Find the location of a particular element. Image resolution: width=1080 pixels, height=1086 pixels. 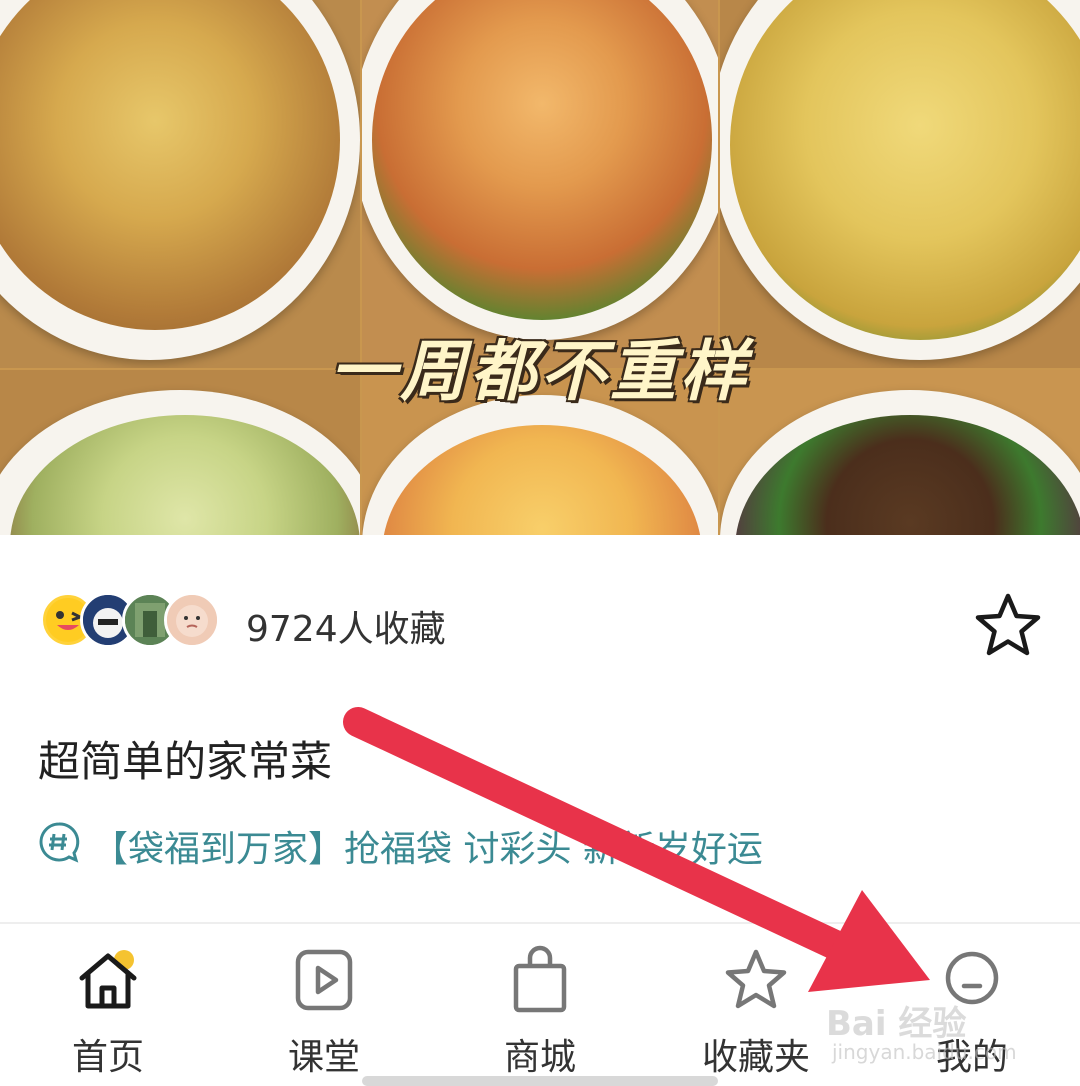

nav-item-shop: 商城 is located at coordinates (540, 1005).